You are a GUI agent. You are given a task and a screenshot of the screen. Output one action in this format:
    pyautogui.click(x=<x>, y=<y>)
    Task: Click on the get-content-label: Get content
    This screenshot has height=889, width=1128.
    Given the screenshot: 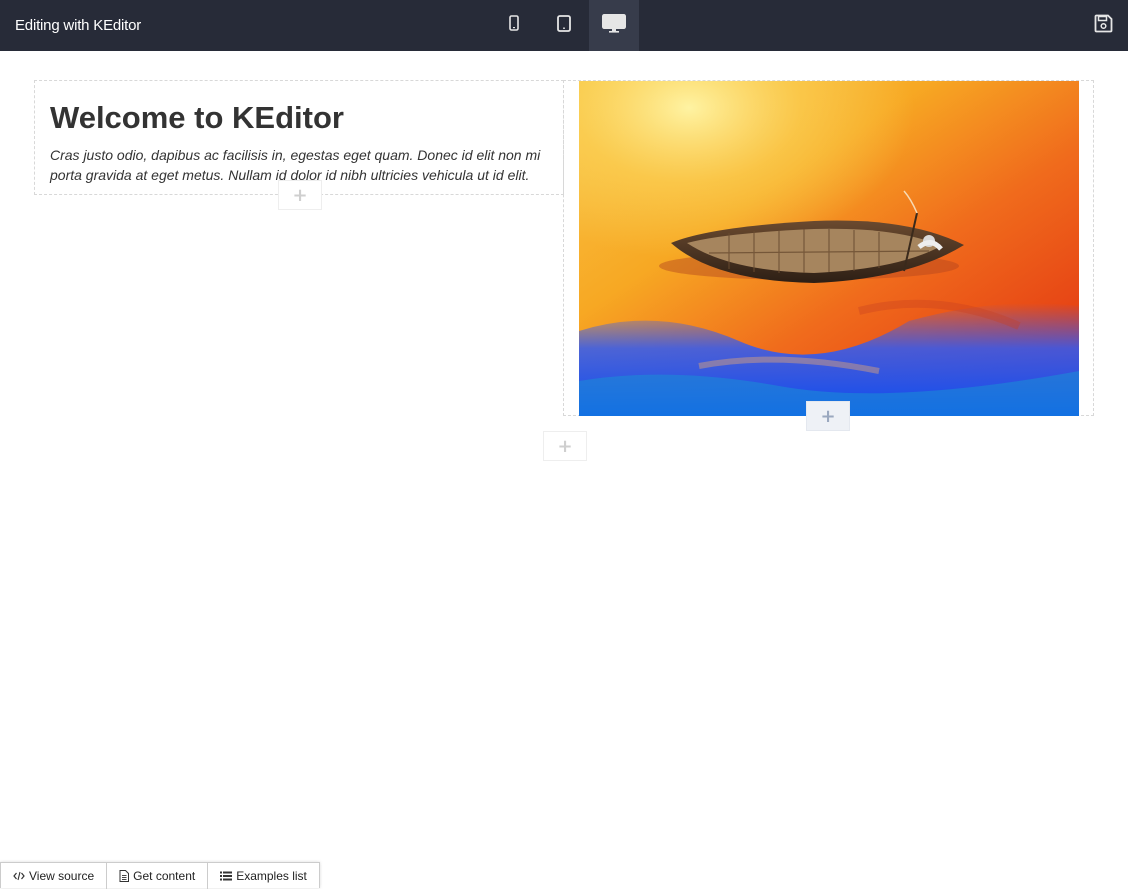 What is the action you would take?
    pyautogui.click(x=164, y=876)
    